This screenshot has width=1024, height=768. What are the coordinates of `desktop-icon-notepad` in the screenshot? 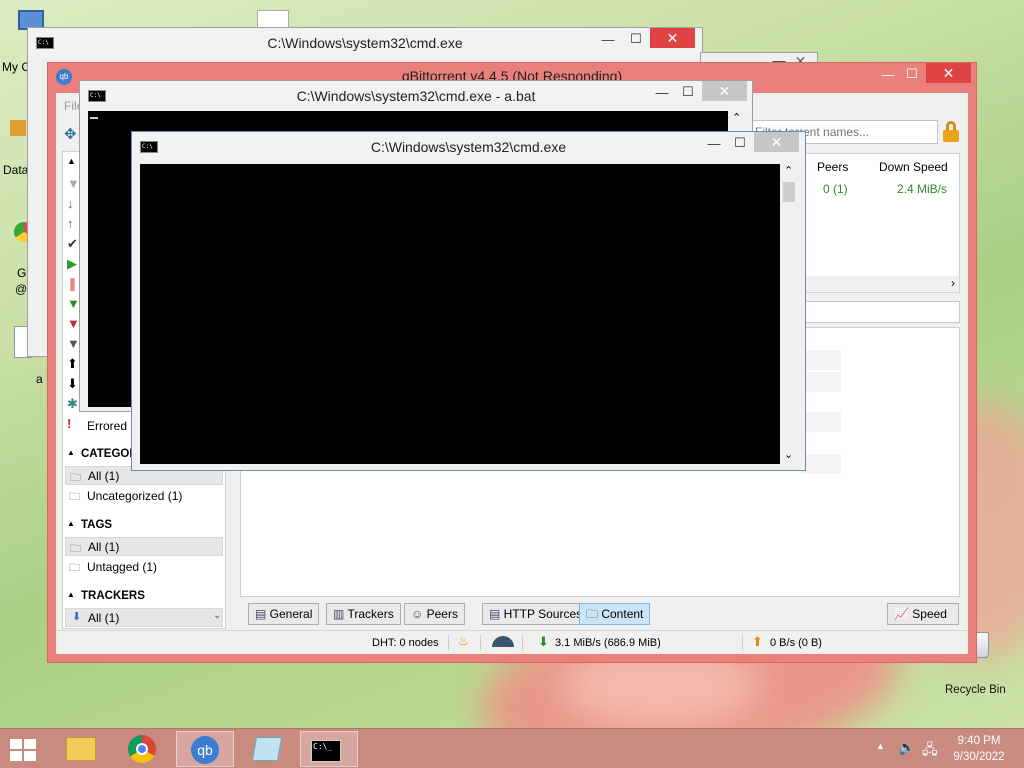 It's located at (273, 19).